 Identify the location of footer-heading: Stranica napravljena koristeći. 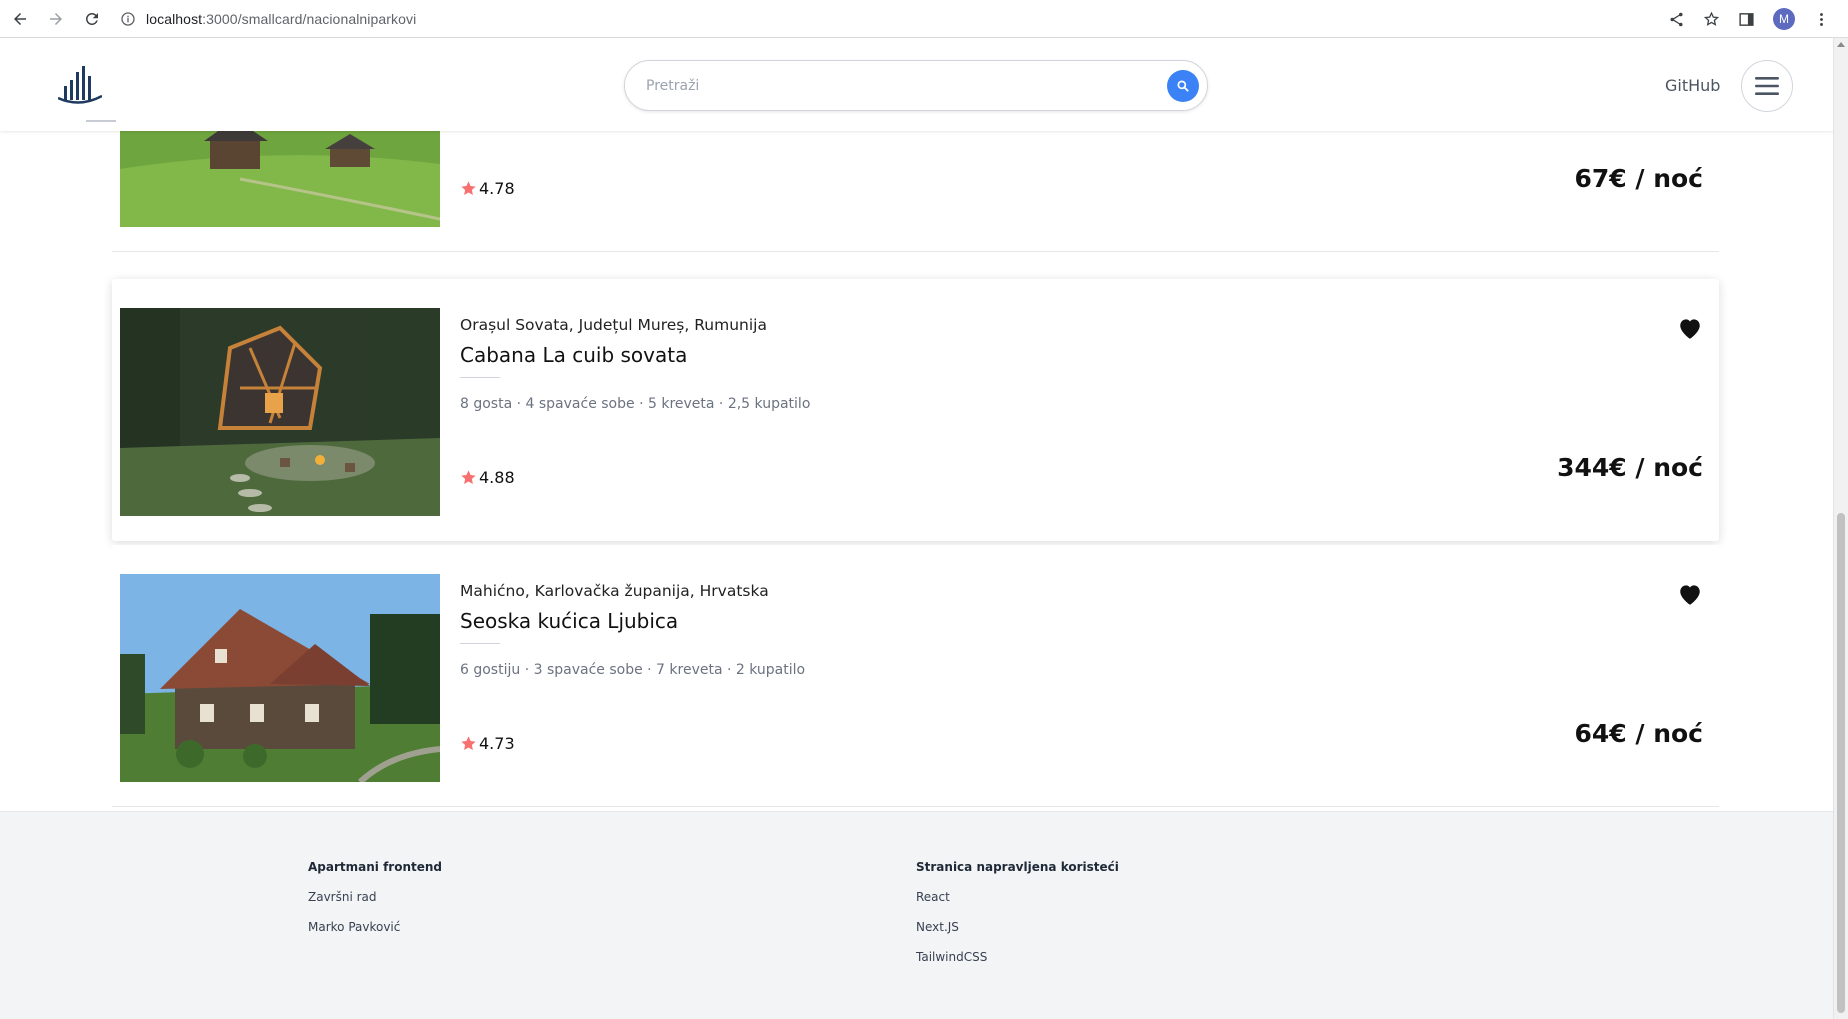
(1017, 867).